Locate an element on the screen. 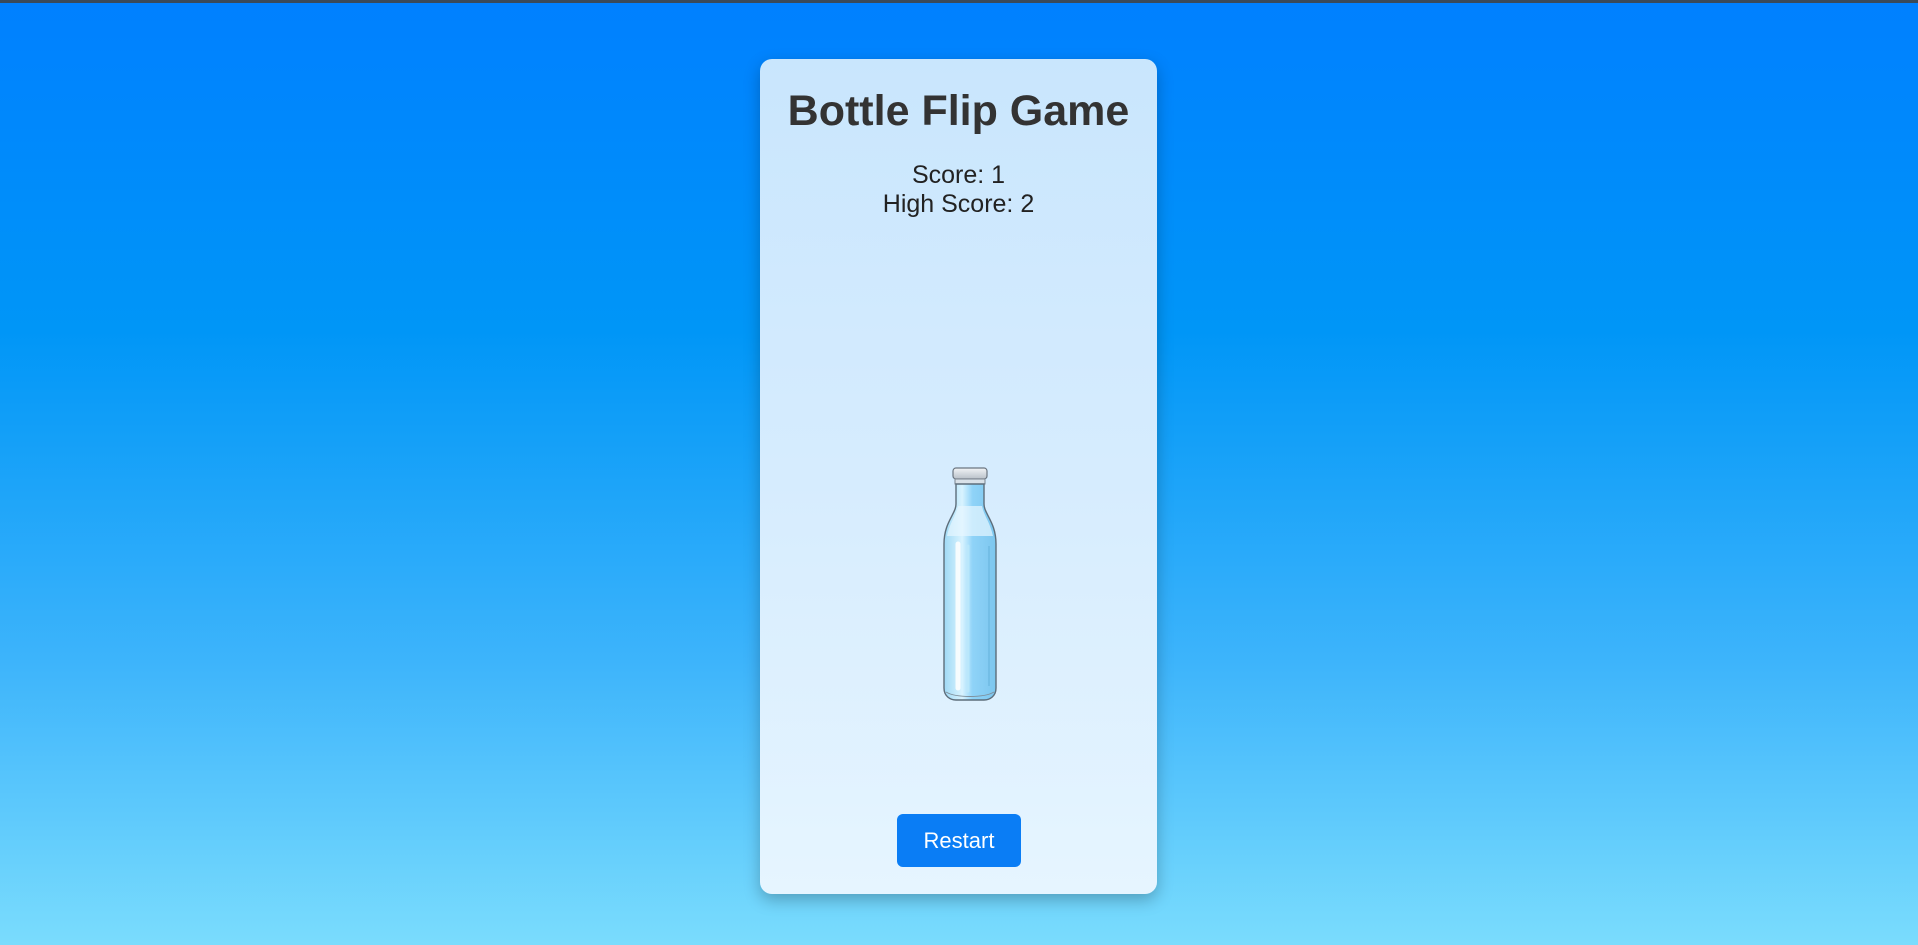 The image size is (1918, 945). window-top-border is located at coordinates (959, 1).